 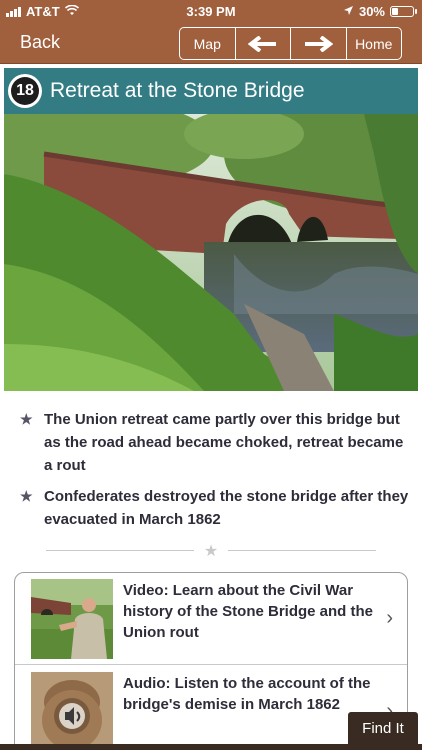 I want to click on nav-segmented-control: Map Home, so click(x=290, y=43).